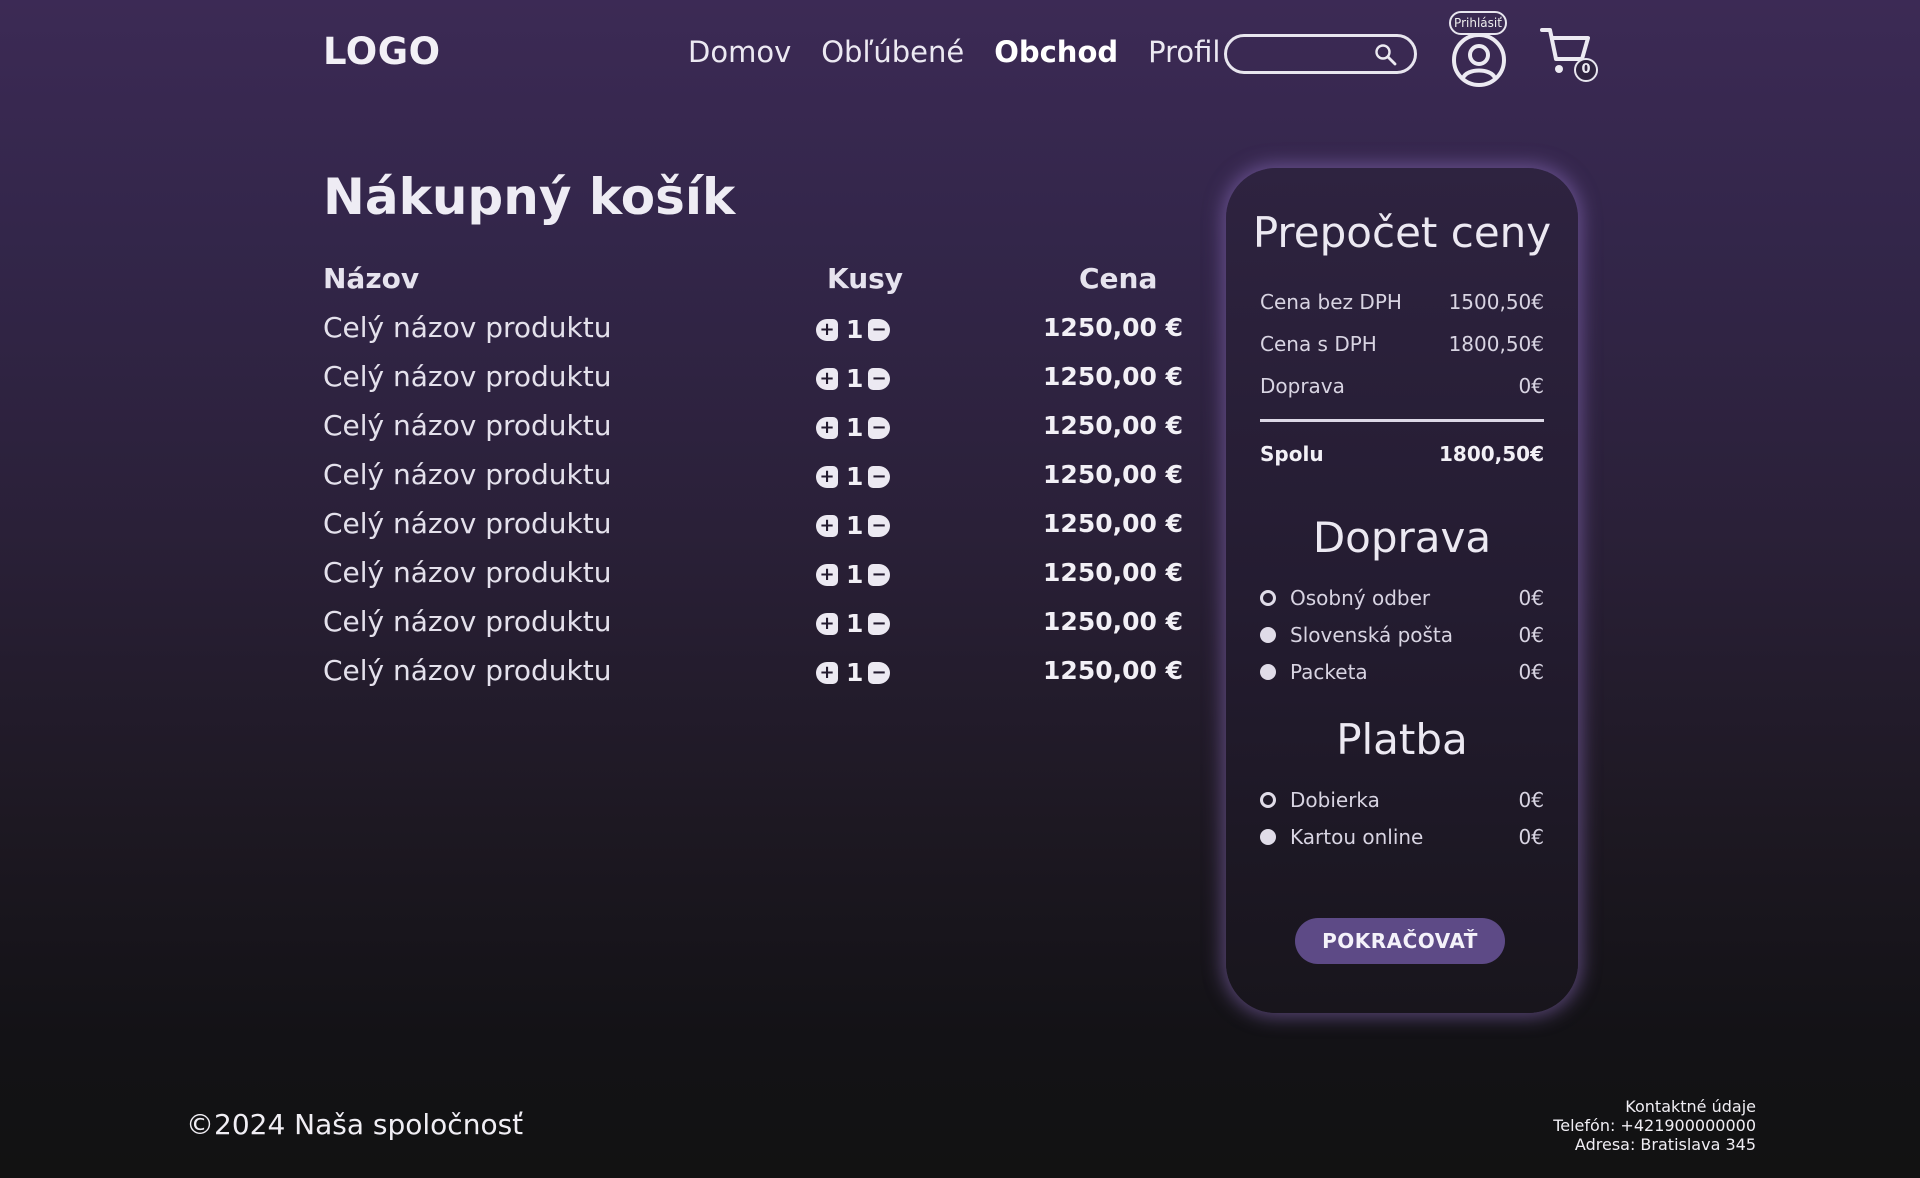  Describe the element at coordinates (371, 278) in the screenshot. I see `column-header-name: Názov` at that location.